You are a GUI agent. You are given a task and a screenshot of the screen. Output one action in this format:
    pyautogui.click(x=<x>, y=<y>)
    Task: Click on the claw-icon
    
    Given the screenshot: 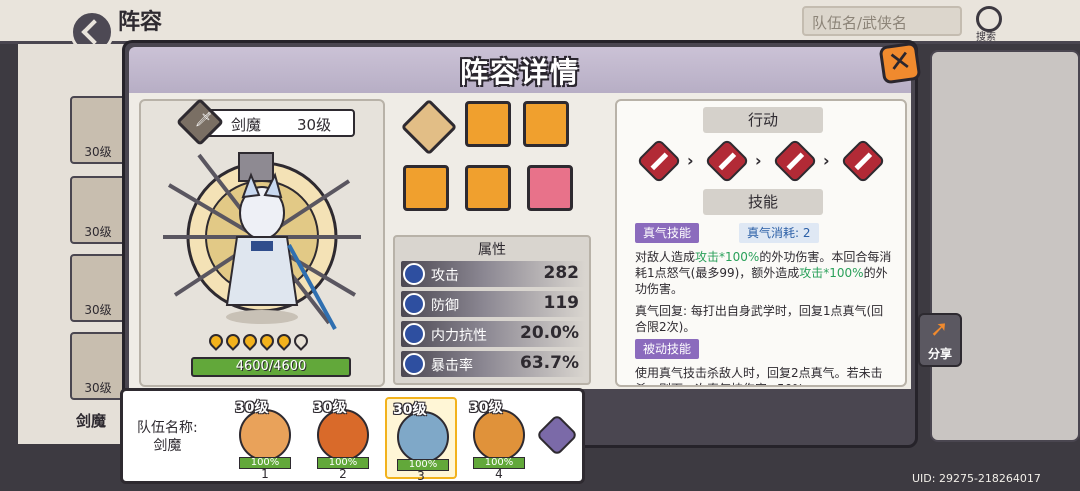 What is the action you would take?
    pyautogui.click(x=488, y=124)
    